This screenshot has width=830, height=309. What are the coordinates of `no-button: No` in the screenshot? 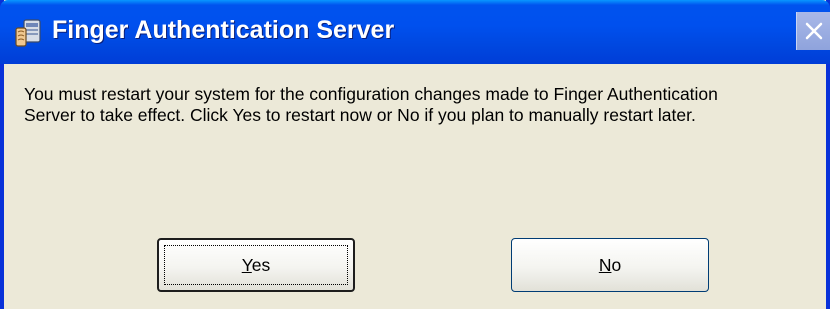 It's located at (610, 265).